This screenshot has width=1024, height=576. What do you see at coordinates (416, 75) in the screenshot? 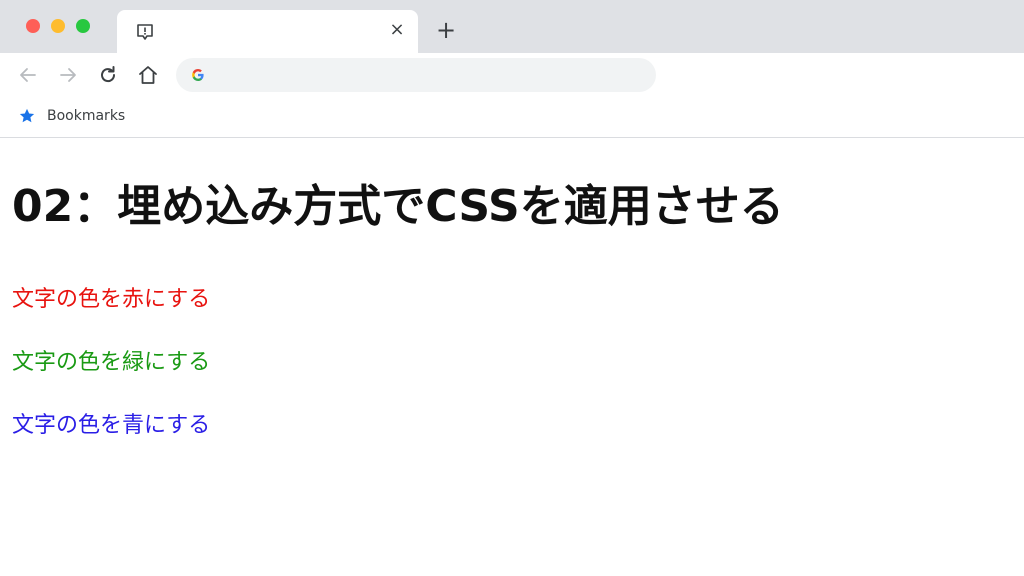
I see `address-bar` at bounding box center [416, 75].